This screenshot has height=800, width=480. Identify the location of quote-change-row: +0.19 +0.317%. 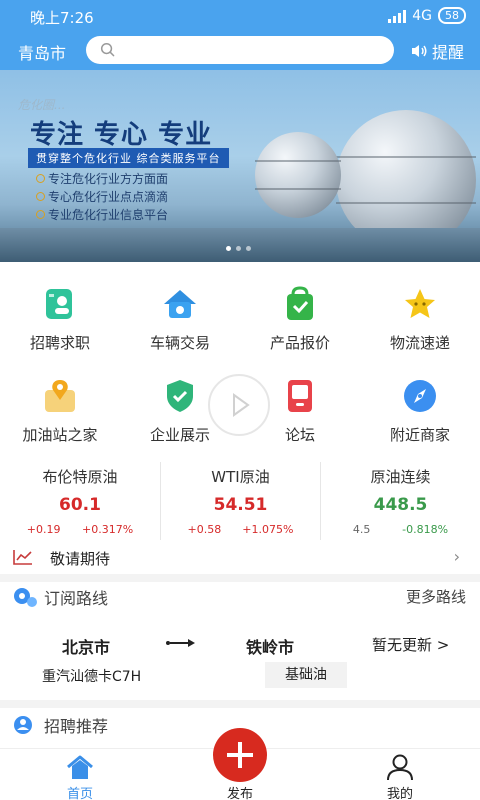
(80, 529).